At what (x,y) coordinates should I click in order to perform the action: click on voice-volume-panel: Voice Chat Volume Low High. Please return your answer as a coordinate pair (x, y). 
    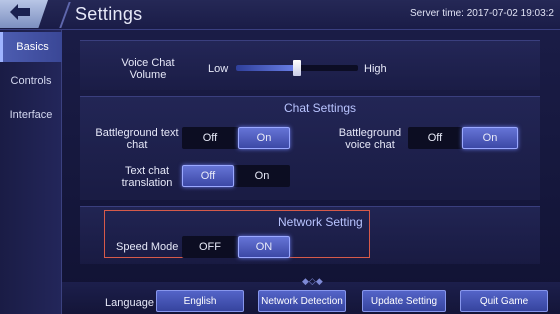
    Looking at the image, I should click on (310, 65).